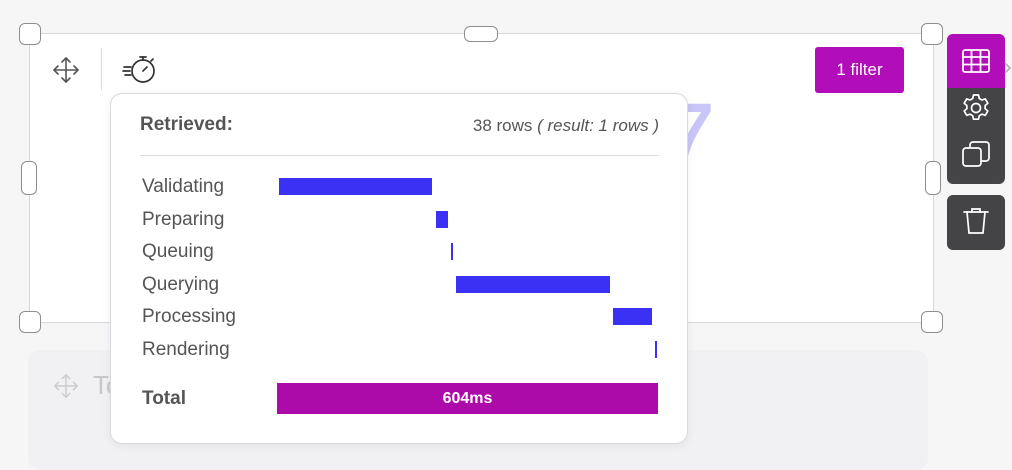 This screenshot has width=1012, height=470. What do you see at coordinates (442, 219) in the screenshot?
I see `stage-bar-preparing` at bounding box center [442, 219].